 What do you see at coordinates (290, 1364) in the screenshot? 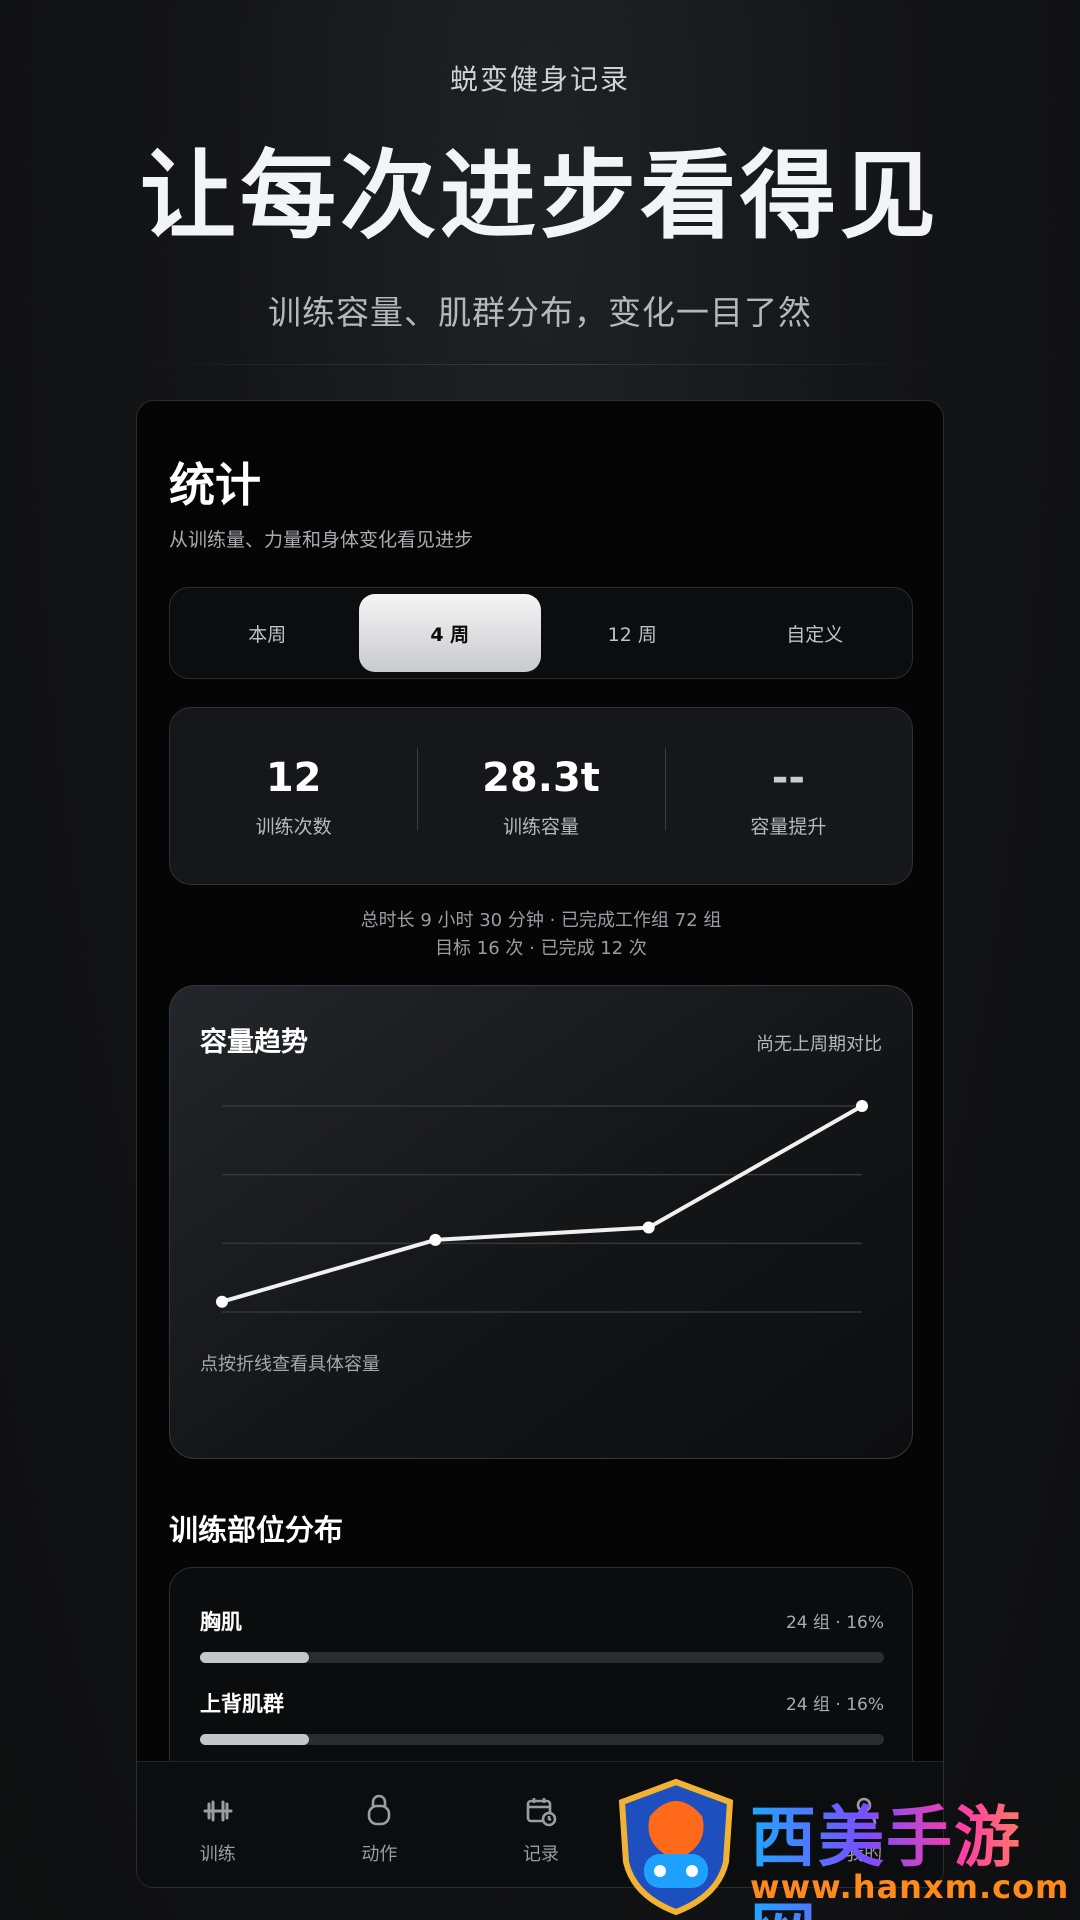
I see `trend-hint: 点按折线查看具体容量` at bounding box center [290, 1364].